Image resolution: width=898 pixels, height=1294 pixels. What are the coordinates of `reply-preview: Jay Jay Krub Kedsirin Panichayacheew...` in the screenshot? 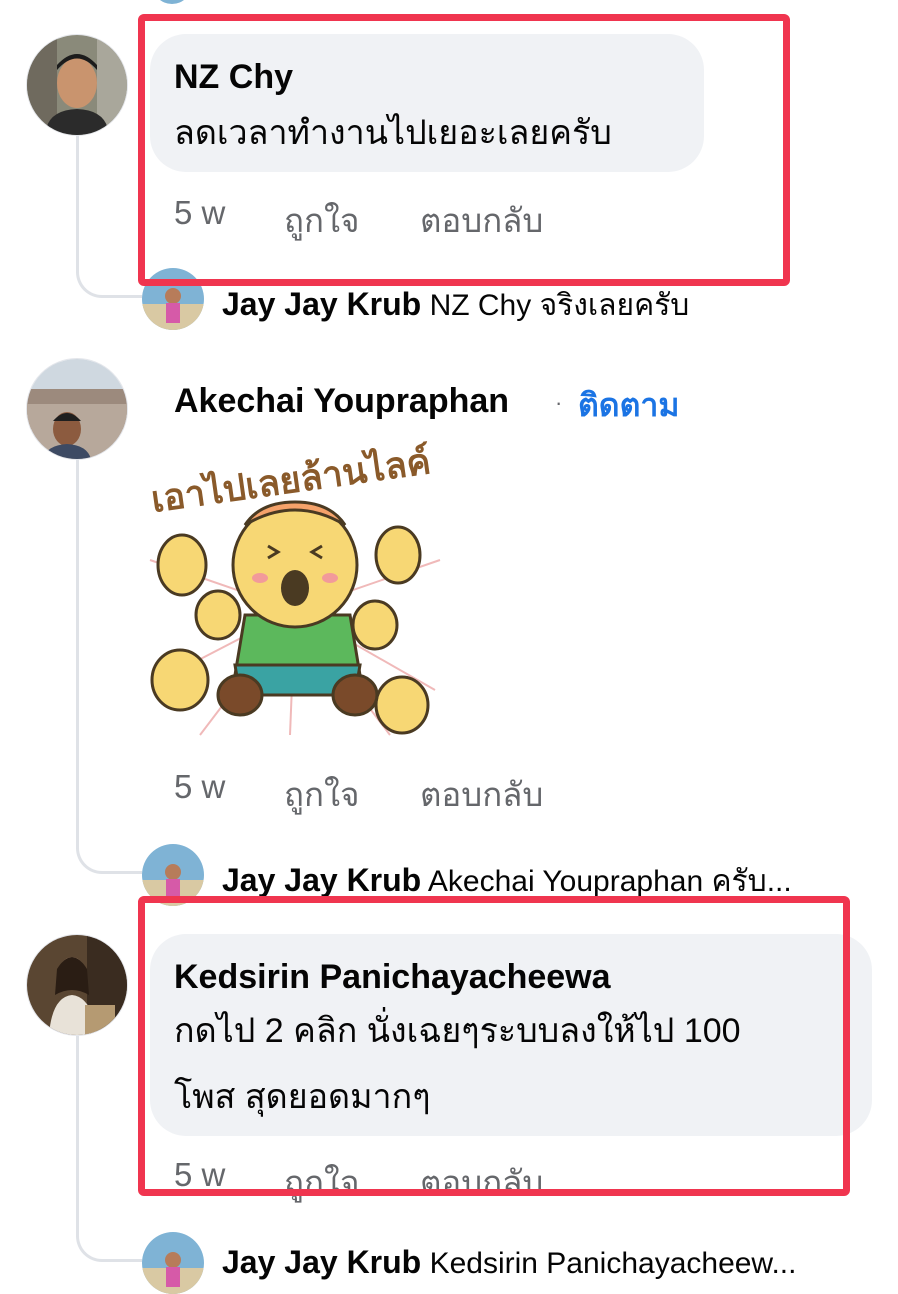 It's located at (509, 1262).